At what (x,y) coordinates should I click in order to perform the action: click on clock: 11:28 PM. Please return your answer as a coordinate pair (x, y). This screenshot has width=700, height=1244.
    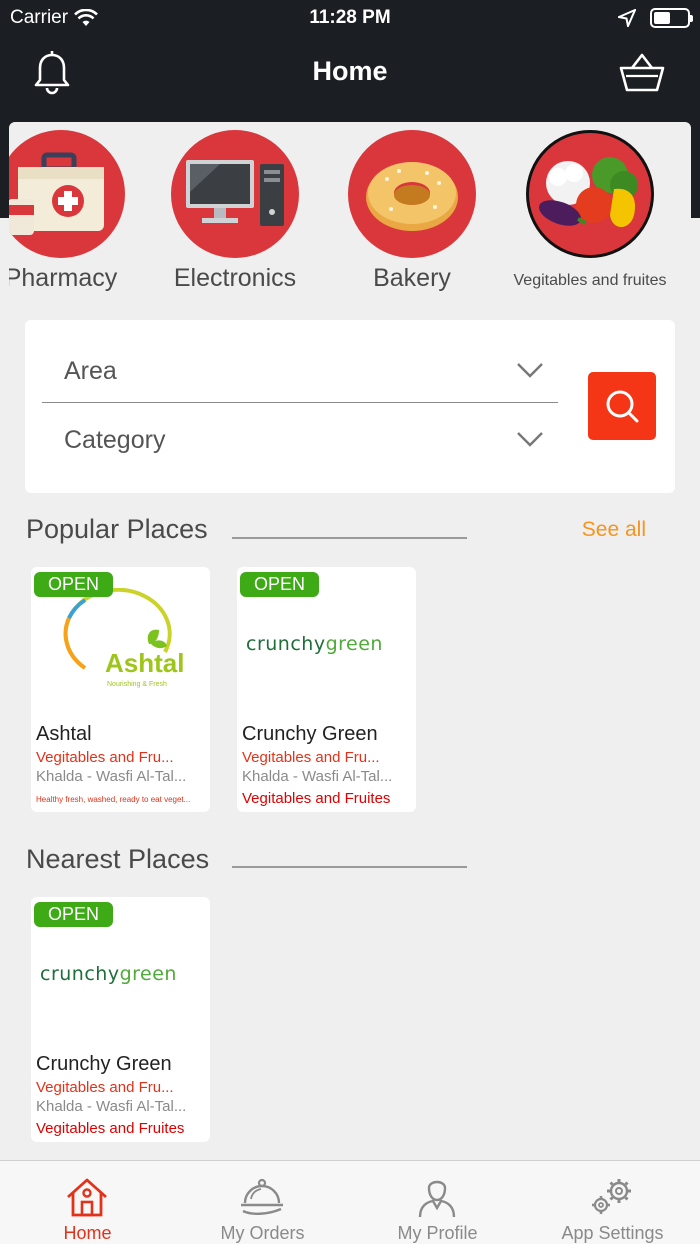
    Looking at the image, I should click on (350, 17).